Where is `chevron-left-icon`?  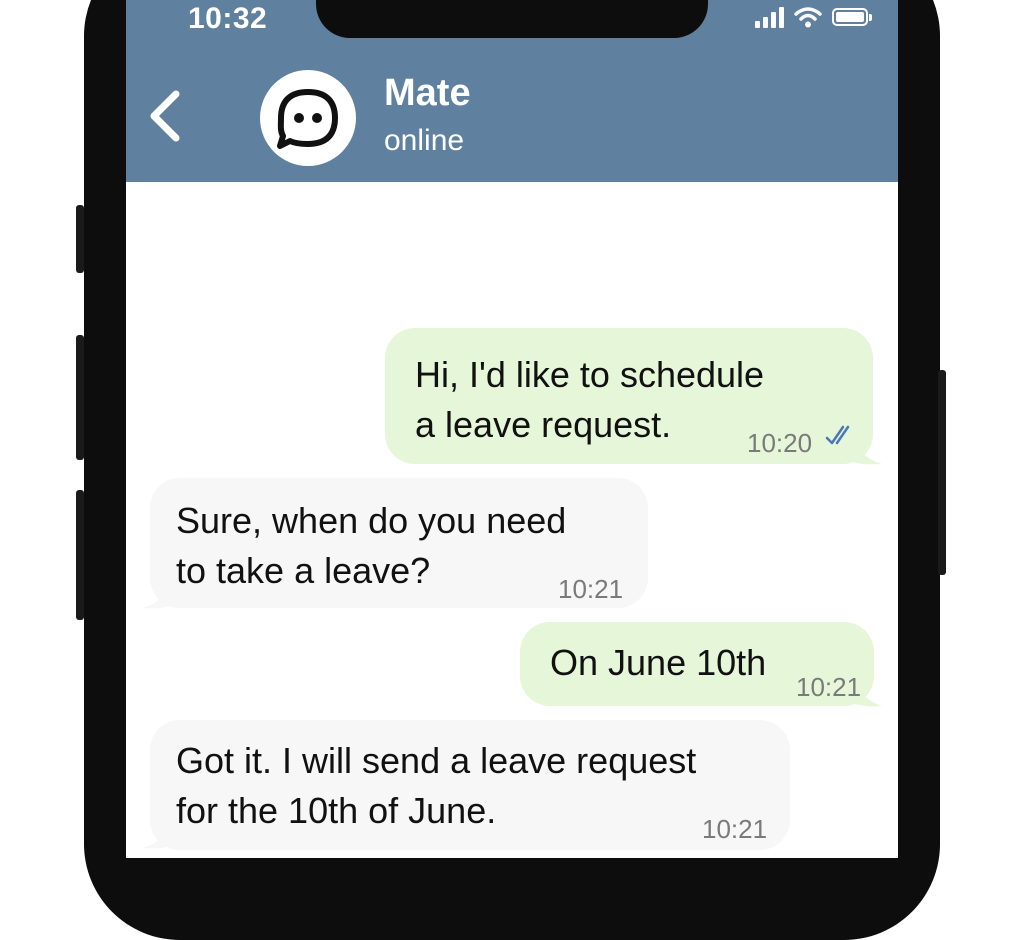 chevron-left-icon is located at coordinates (165, 116).